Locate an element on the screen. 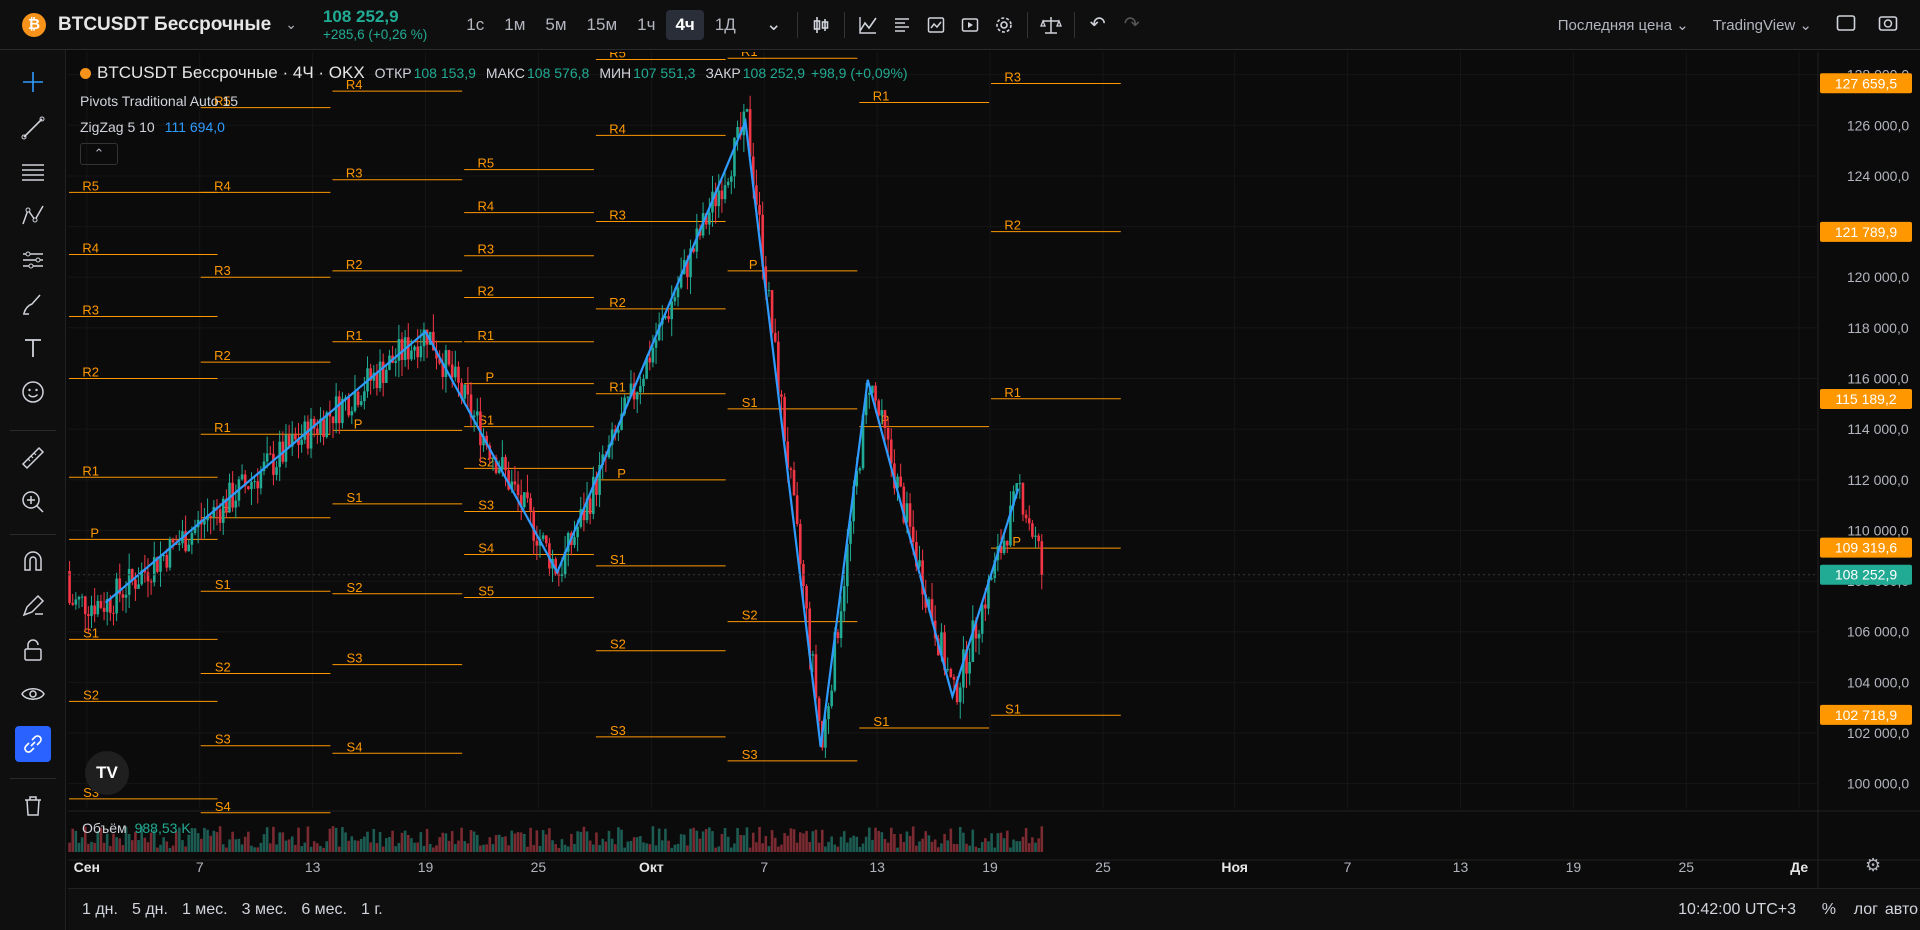 This screenshot has height=930, width=1920. range-1m: 1 мес. is located at coordinates (205, 910).